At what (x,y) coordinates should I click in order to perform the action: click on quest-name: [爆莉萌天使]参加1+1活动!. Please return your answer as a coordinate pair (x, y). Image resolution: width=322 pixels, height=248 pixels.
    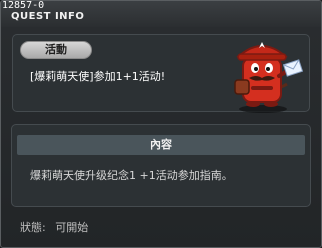
    Looking at the image, I should click on (98, 76).